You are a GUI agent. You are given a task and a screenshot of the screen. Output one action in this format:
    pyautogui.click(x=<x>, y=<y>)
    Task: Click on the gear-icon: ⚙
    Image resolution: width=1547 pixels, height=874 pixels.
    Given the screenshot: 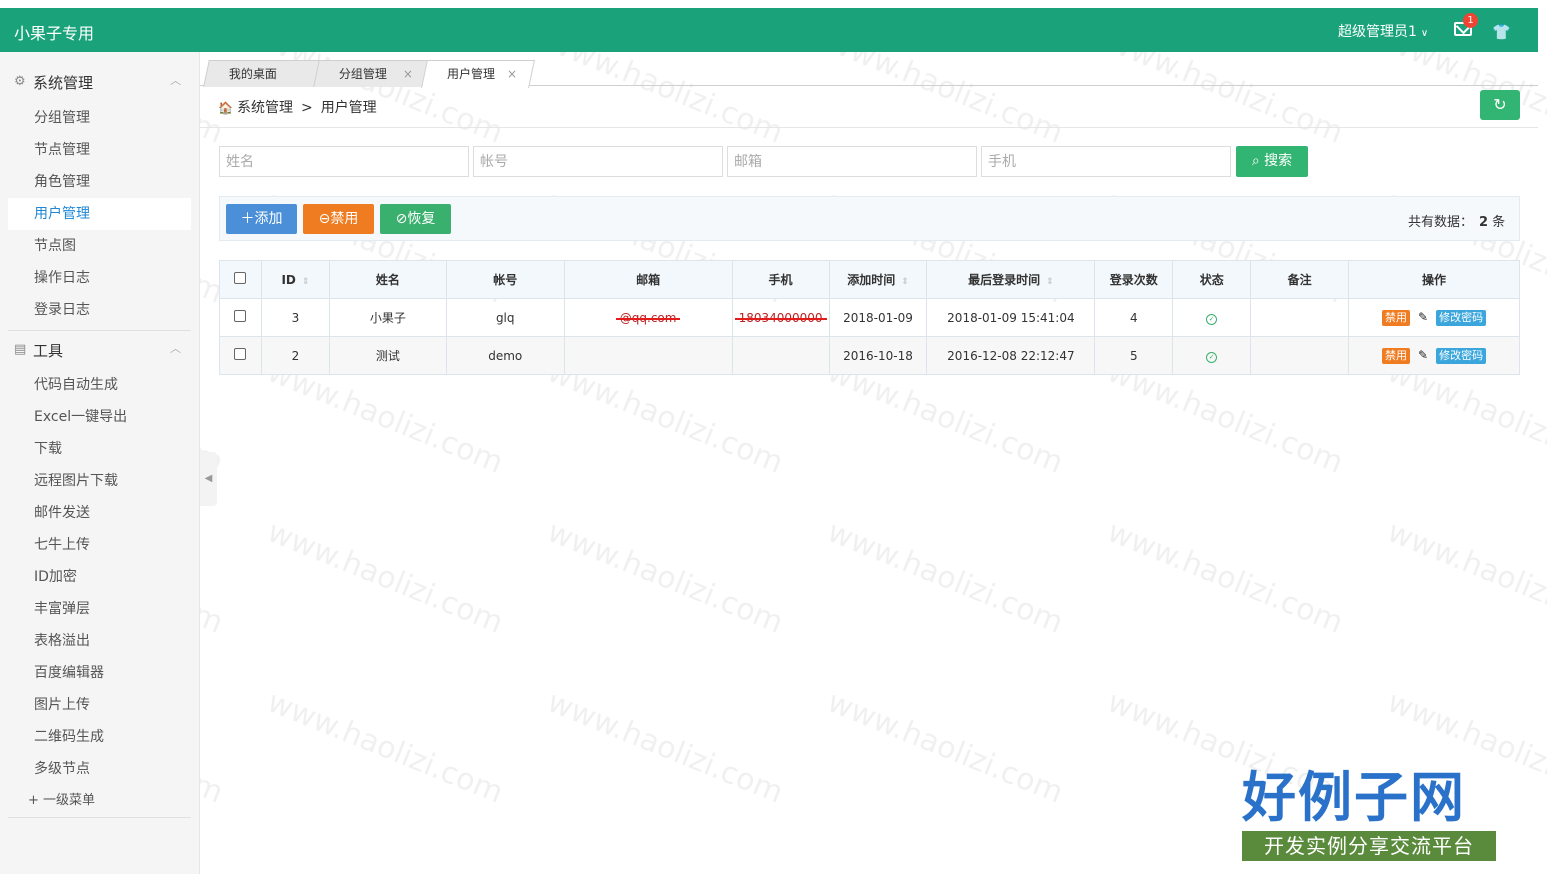 What is the action you would take?
    pyautogui.click(x=20, y=81)
    